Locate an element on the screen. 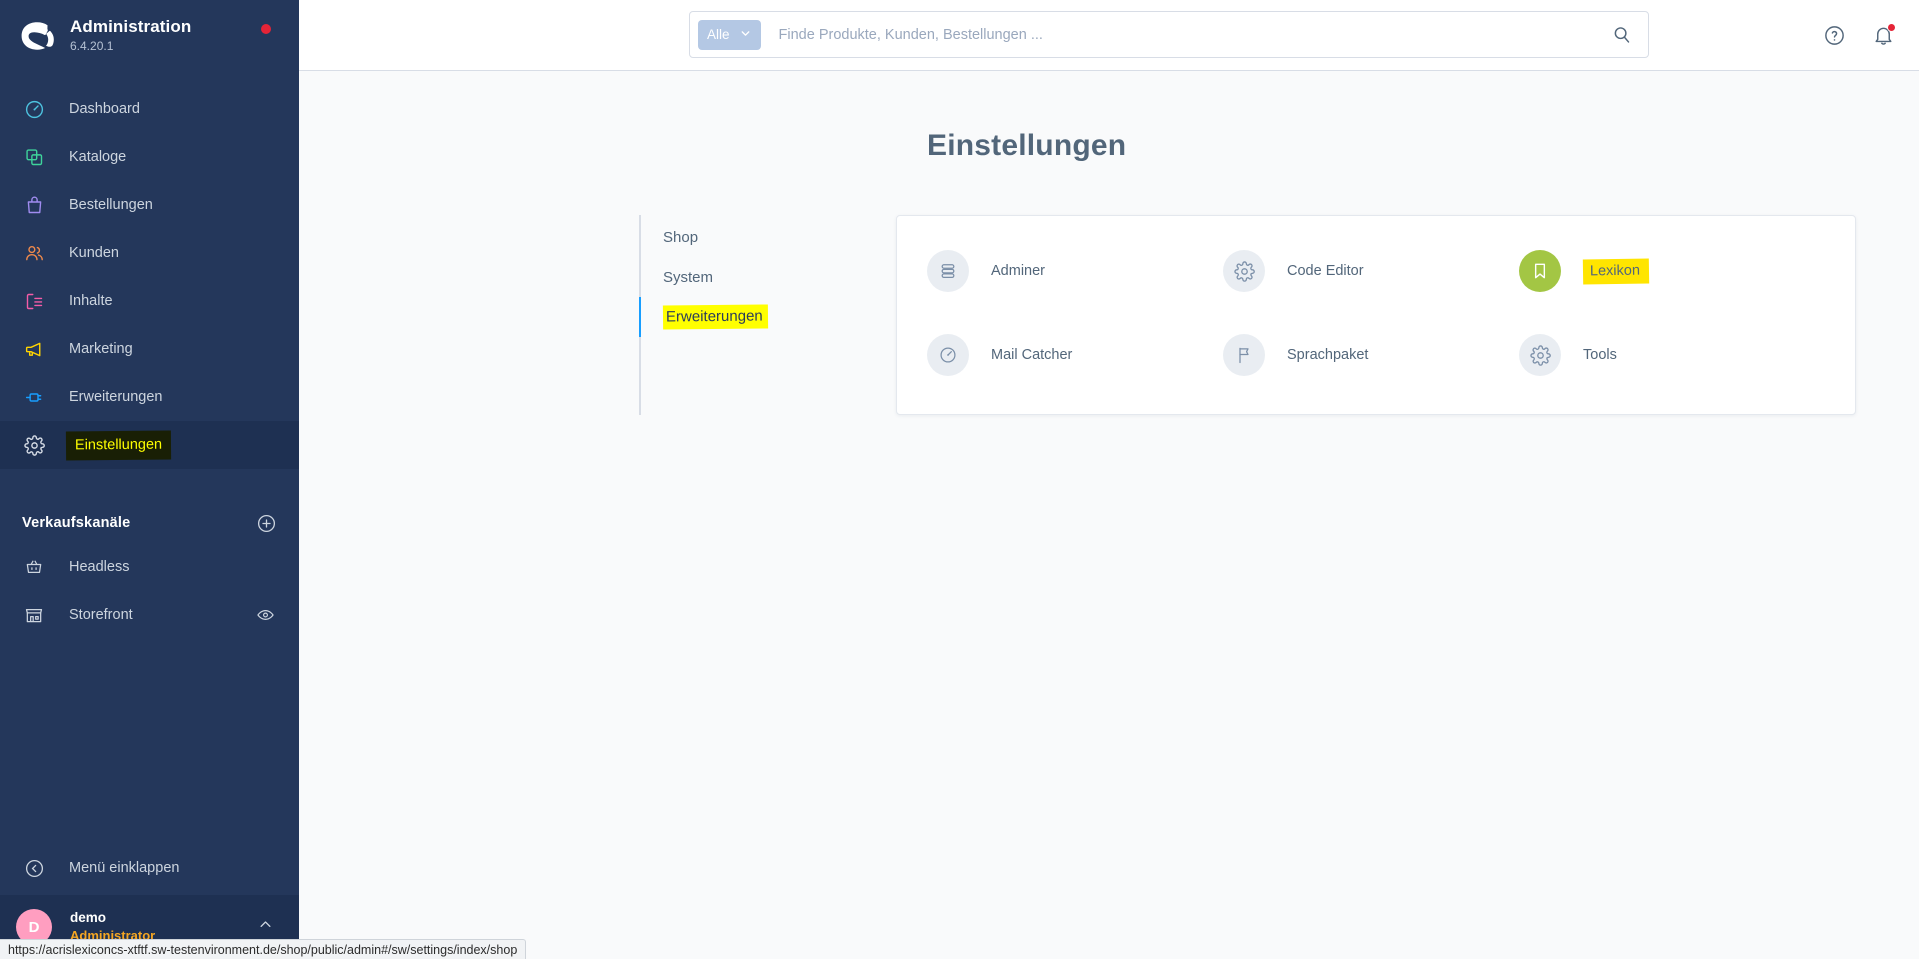  topbar: Alle is located at coordinates (1109, 35).